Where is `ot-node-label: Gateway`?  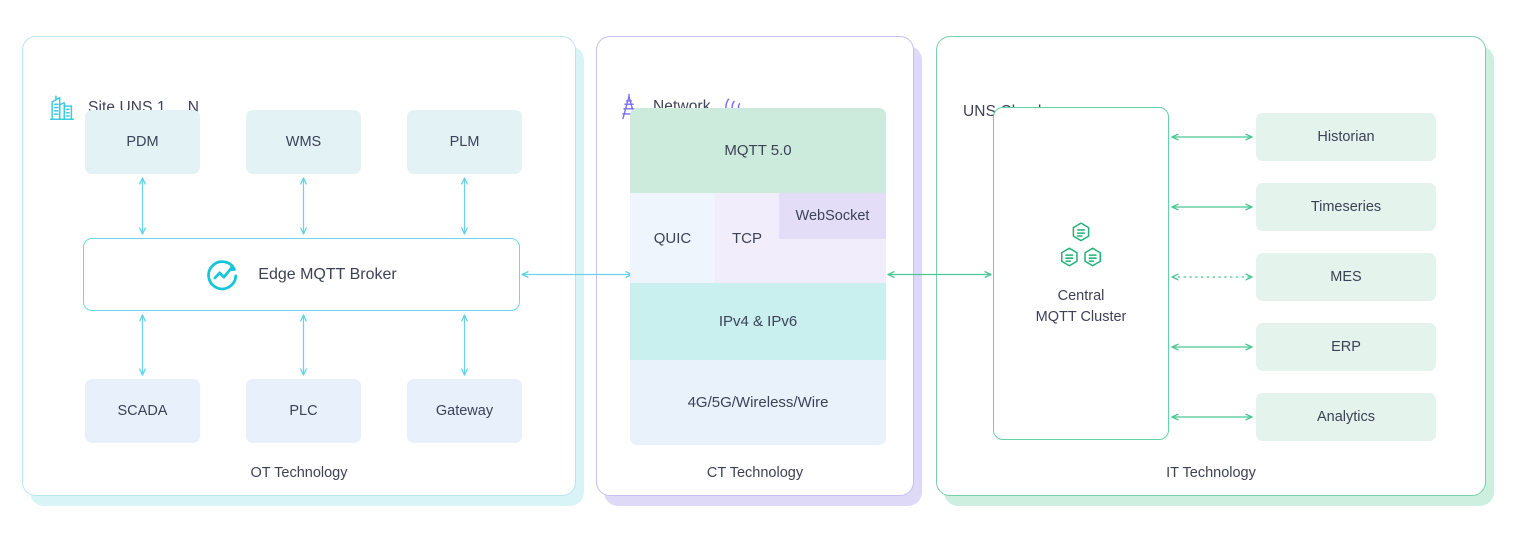
ot-node-label: Gateway is located at coordinates (464, 411).